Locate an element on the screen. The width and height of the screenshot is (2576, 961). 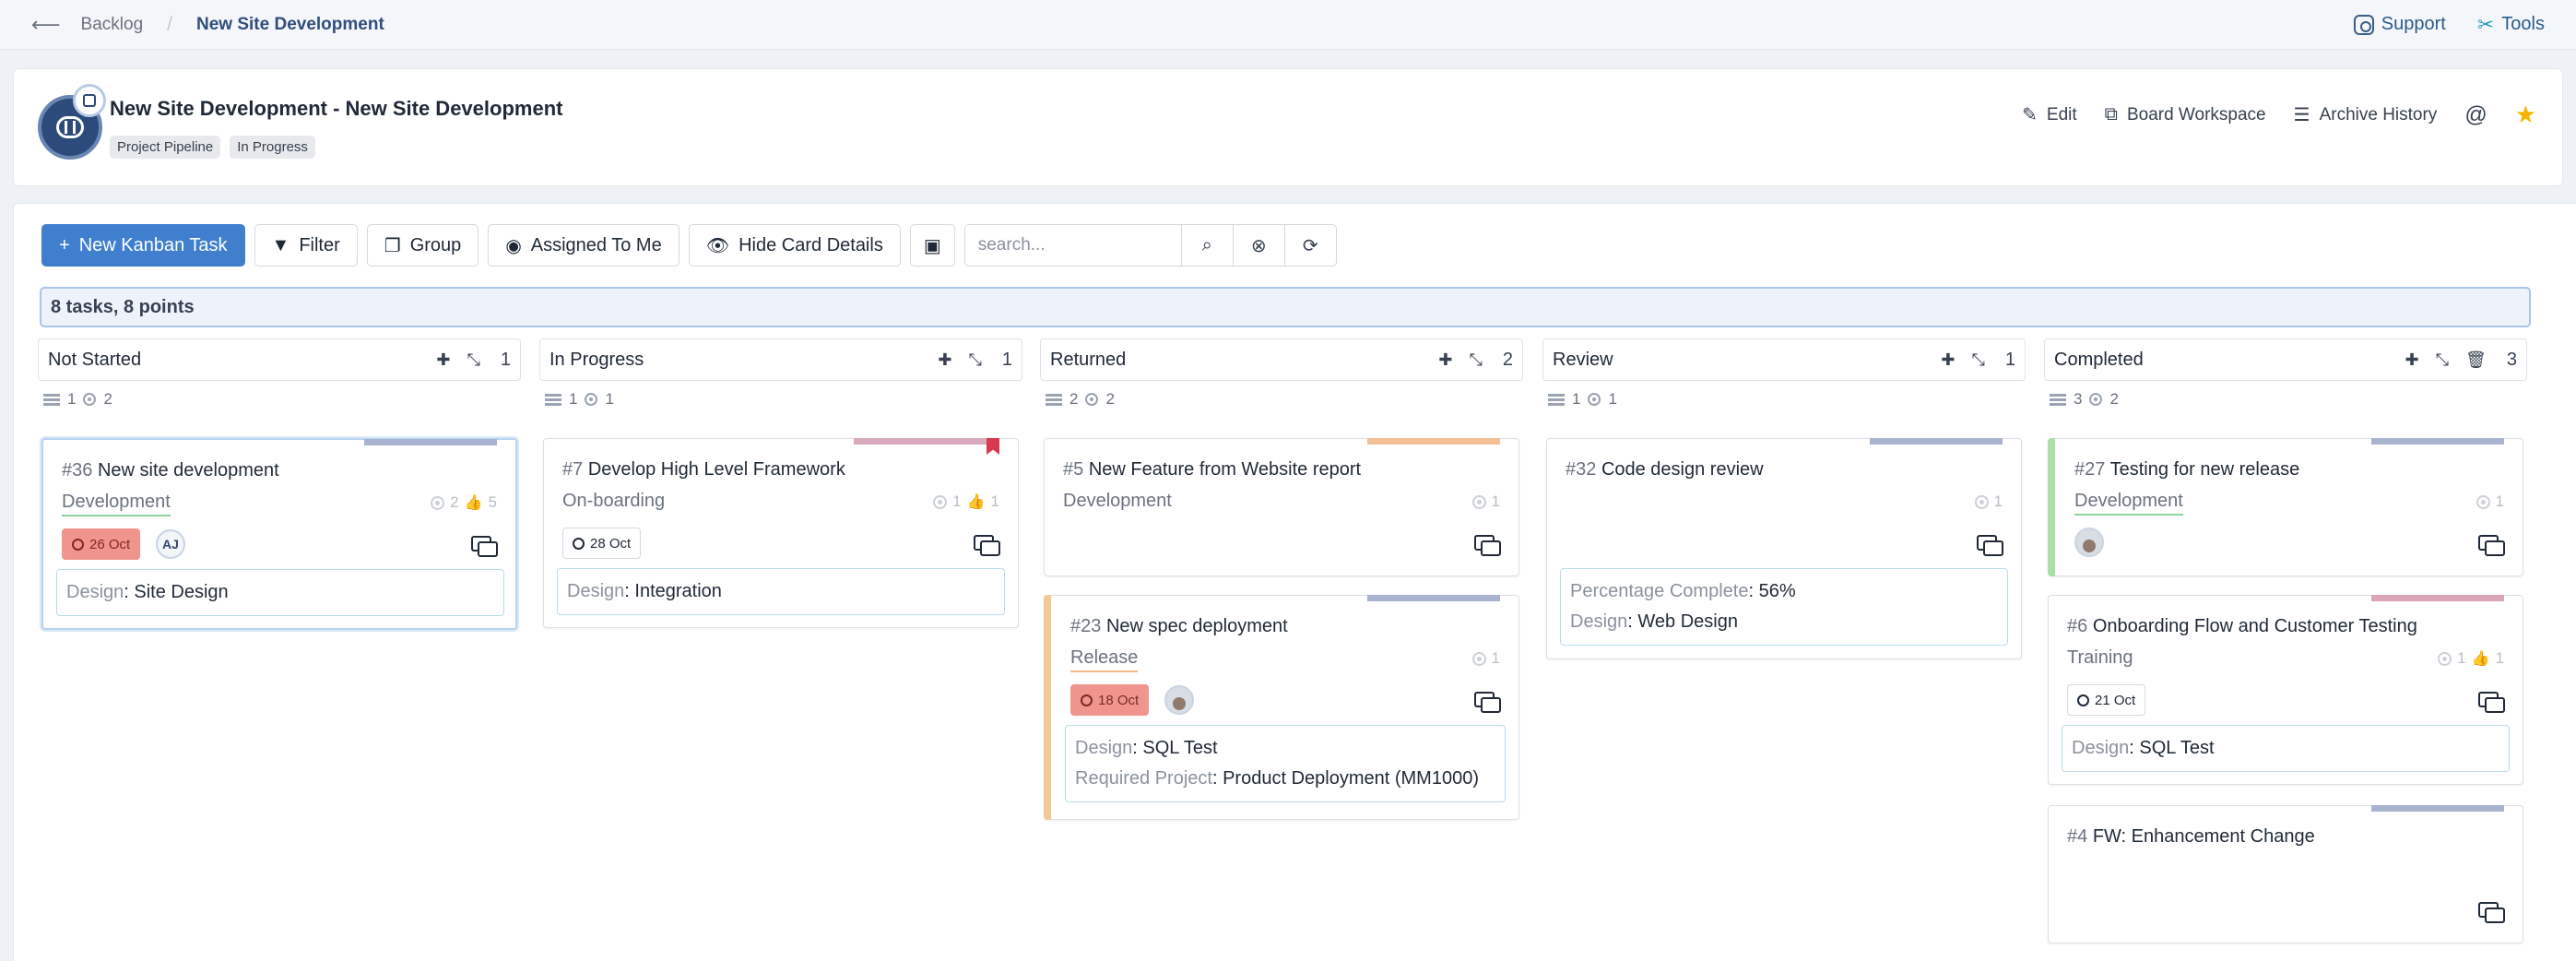
assigned-to-me-button: ◉ Assigned To Me is located at coordinates (583, 245).